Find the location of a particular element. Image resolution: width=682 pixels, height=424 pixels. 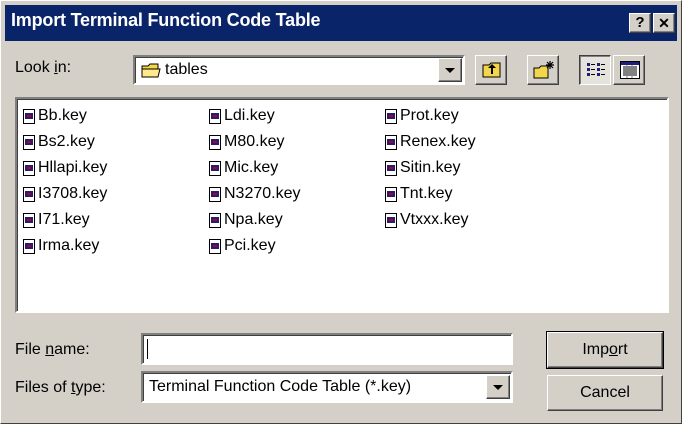

import-button: Import is located at coordinates (605, 350).